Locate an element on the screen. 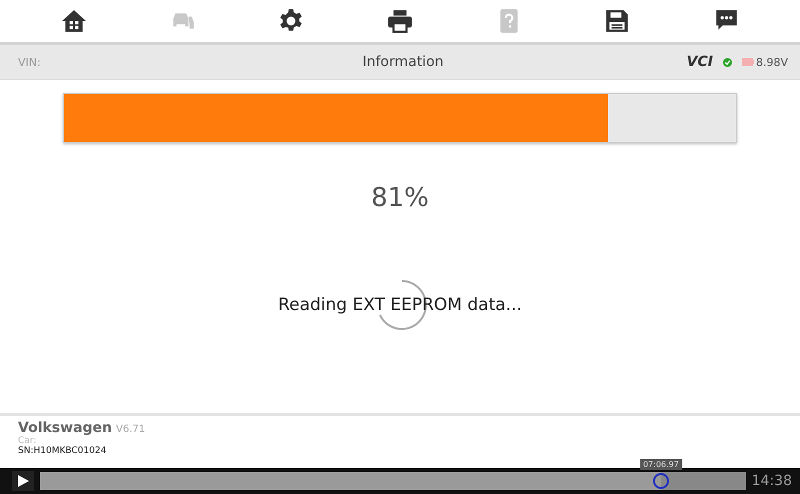  printer-icon is located at coordinates (399, 21).